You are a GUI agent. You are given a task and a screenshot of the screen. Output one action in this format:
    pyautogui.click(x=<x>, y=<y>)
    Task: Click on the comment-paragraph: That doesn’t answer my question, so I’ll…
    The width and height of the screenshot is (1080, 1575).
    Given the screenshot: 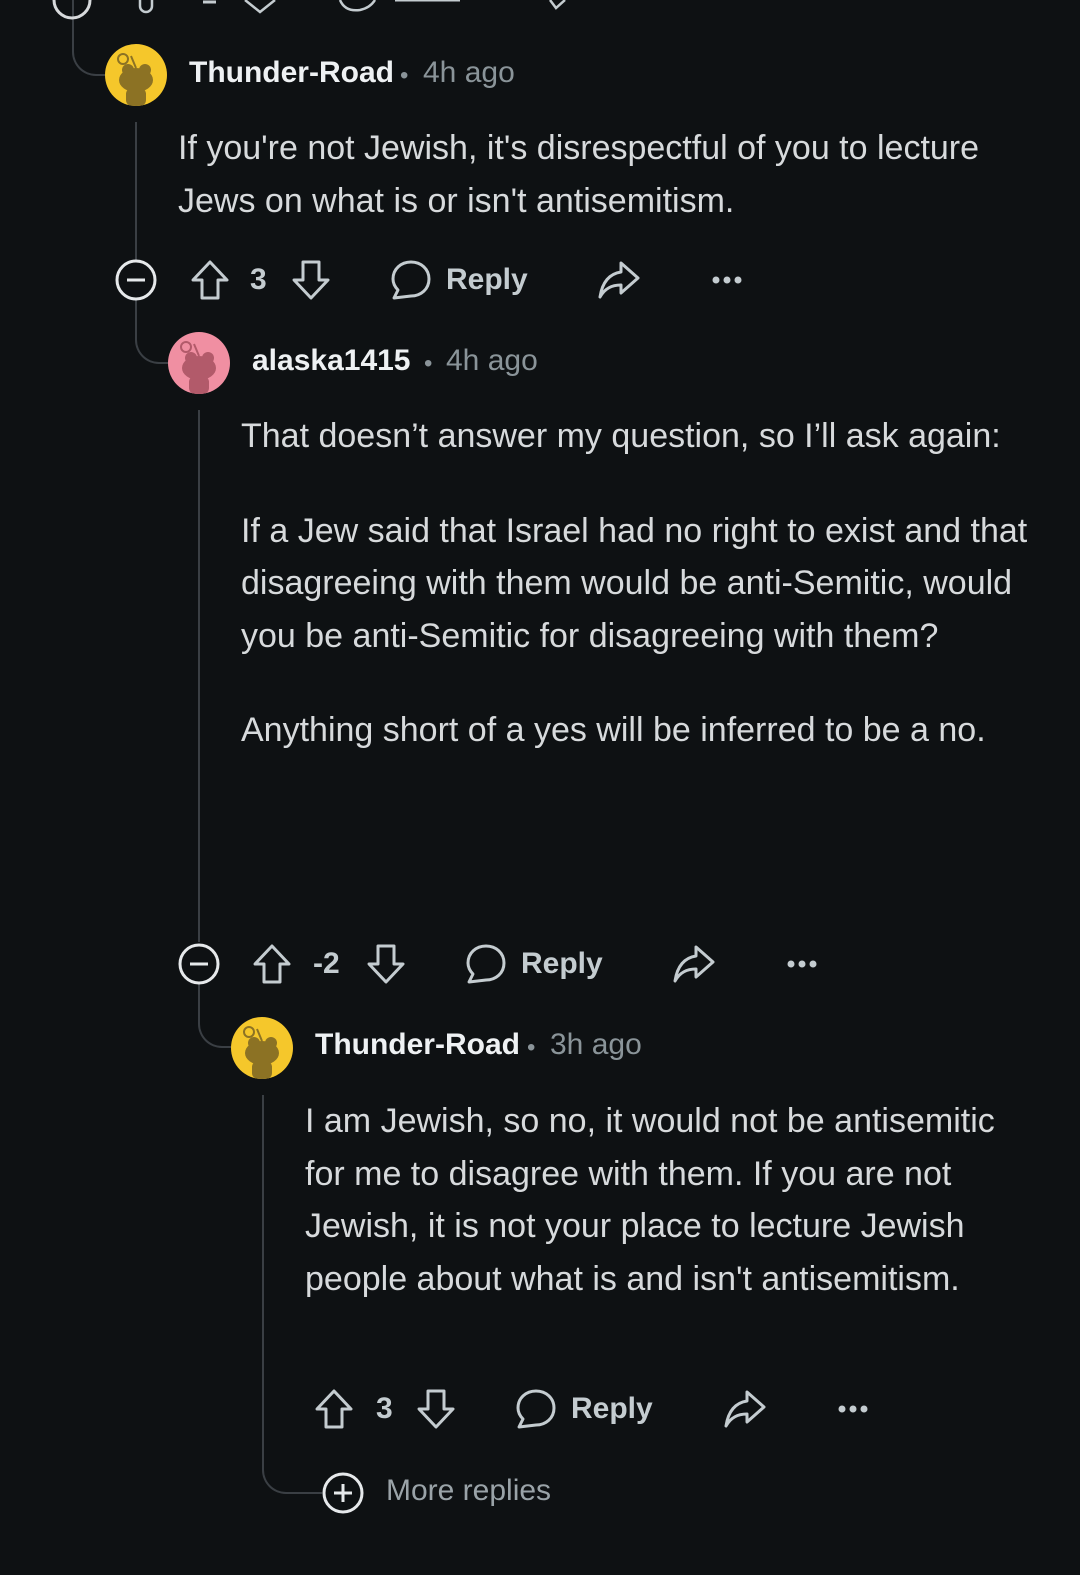 What is the action you would take?
    pyautogui.click(x=621, y=436)
    